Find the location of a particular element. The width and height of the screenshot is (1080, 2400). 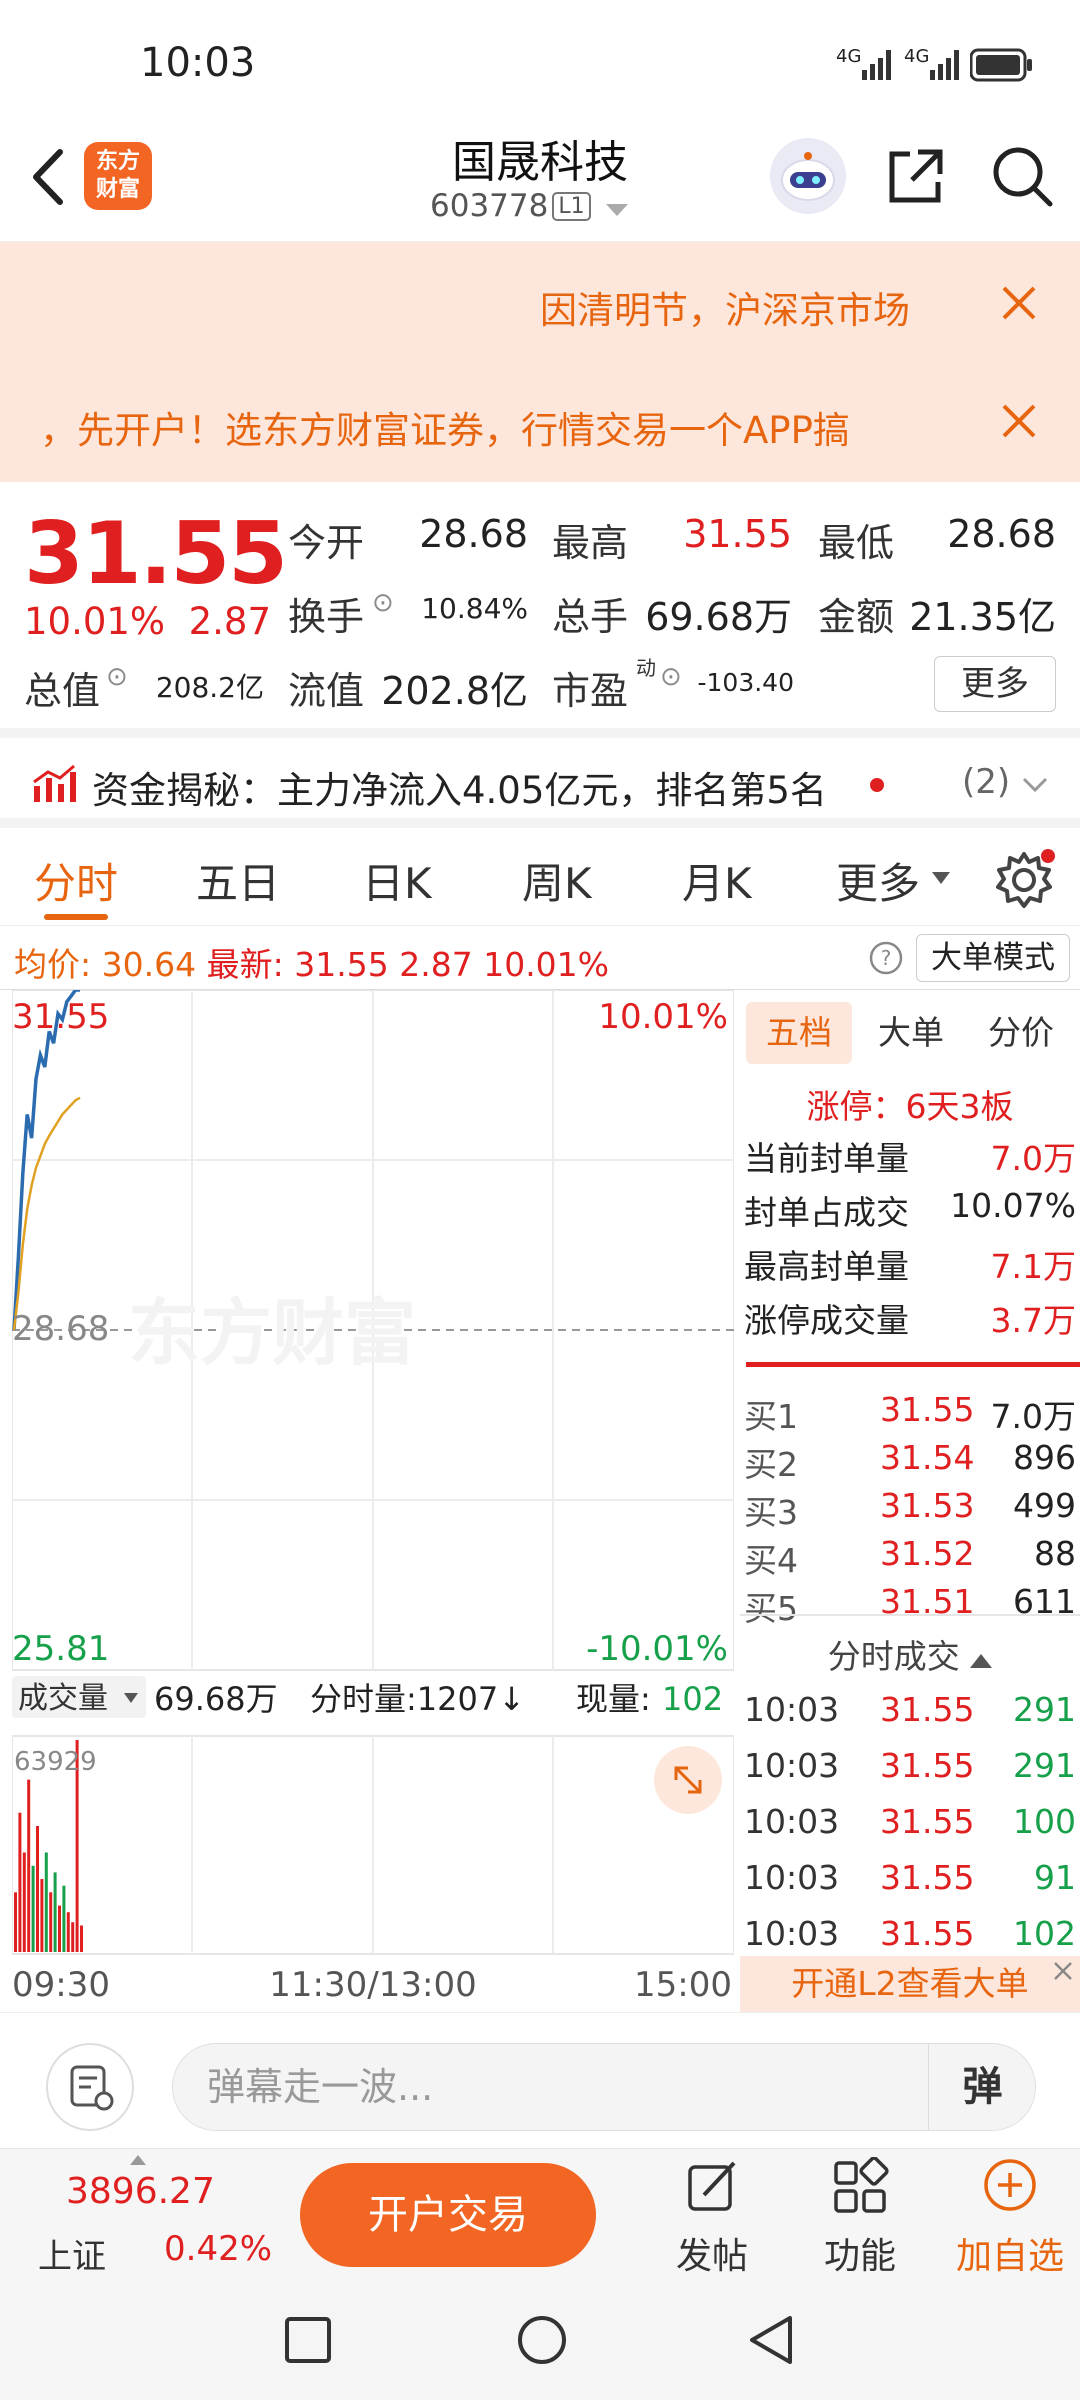

bid-label: 买3 is located at coordinates (771, 1512).